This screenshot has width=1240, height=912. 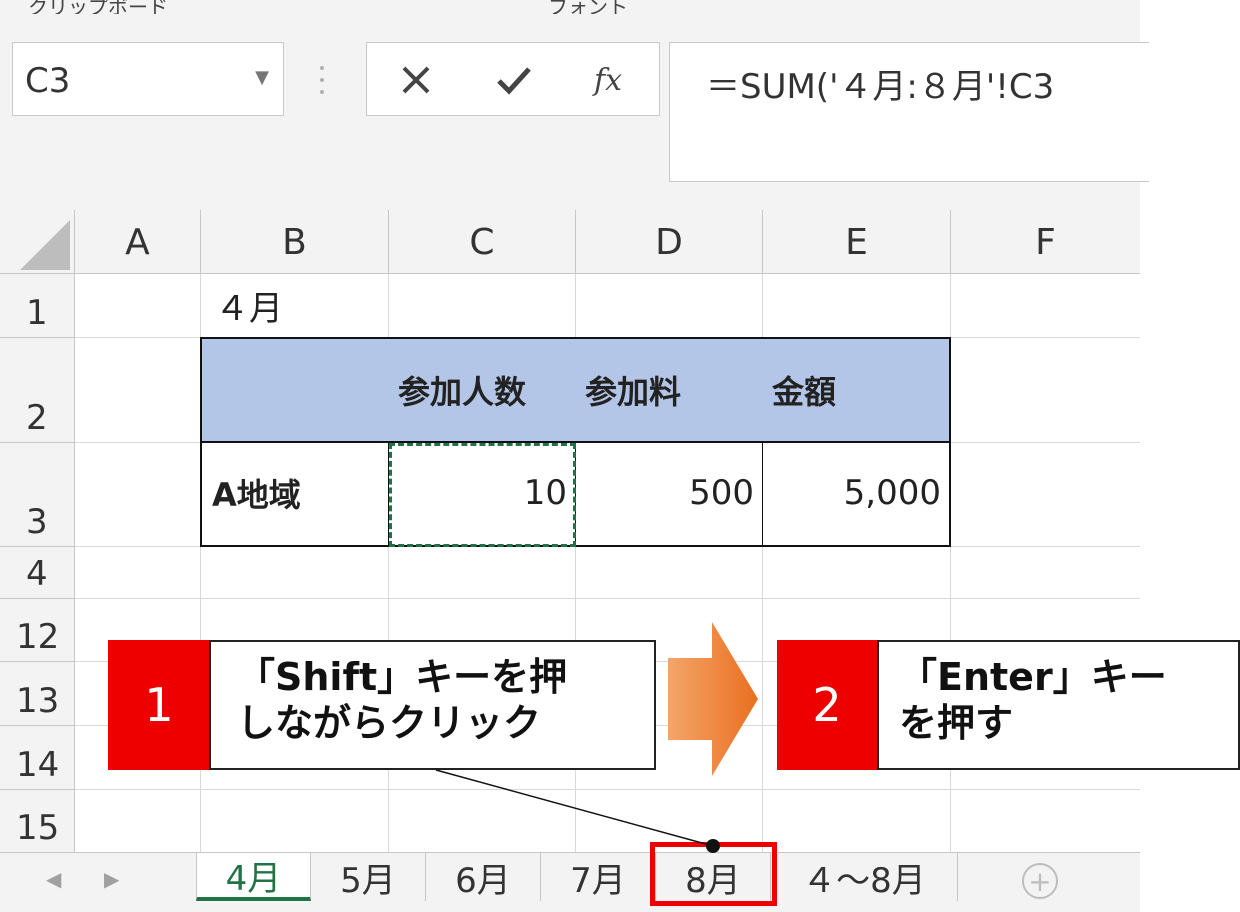 What do you see at coordinates (956, 723) in the screenshot?
I see `step-2-line-2: を押す` at bounding box center [956, 723].